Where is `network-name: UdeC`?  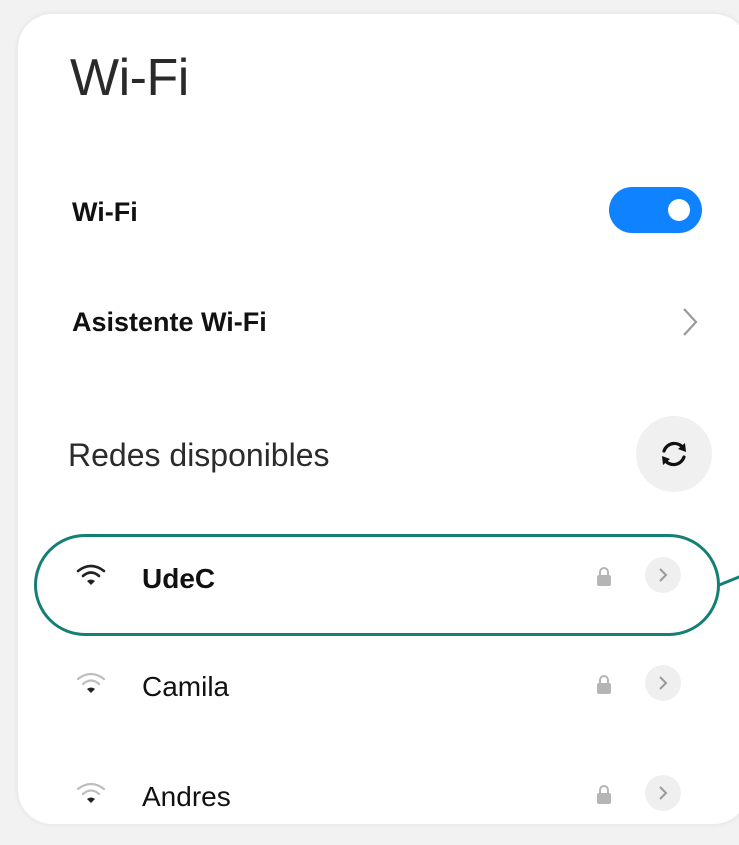 network-name: UdeC is located at coordinates (179, 578).